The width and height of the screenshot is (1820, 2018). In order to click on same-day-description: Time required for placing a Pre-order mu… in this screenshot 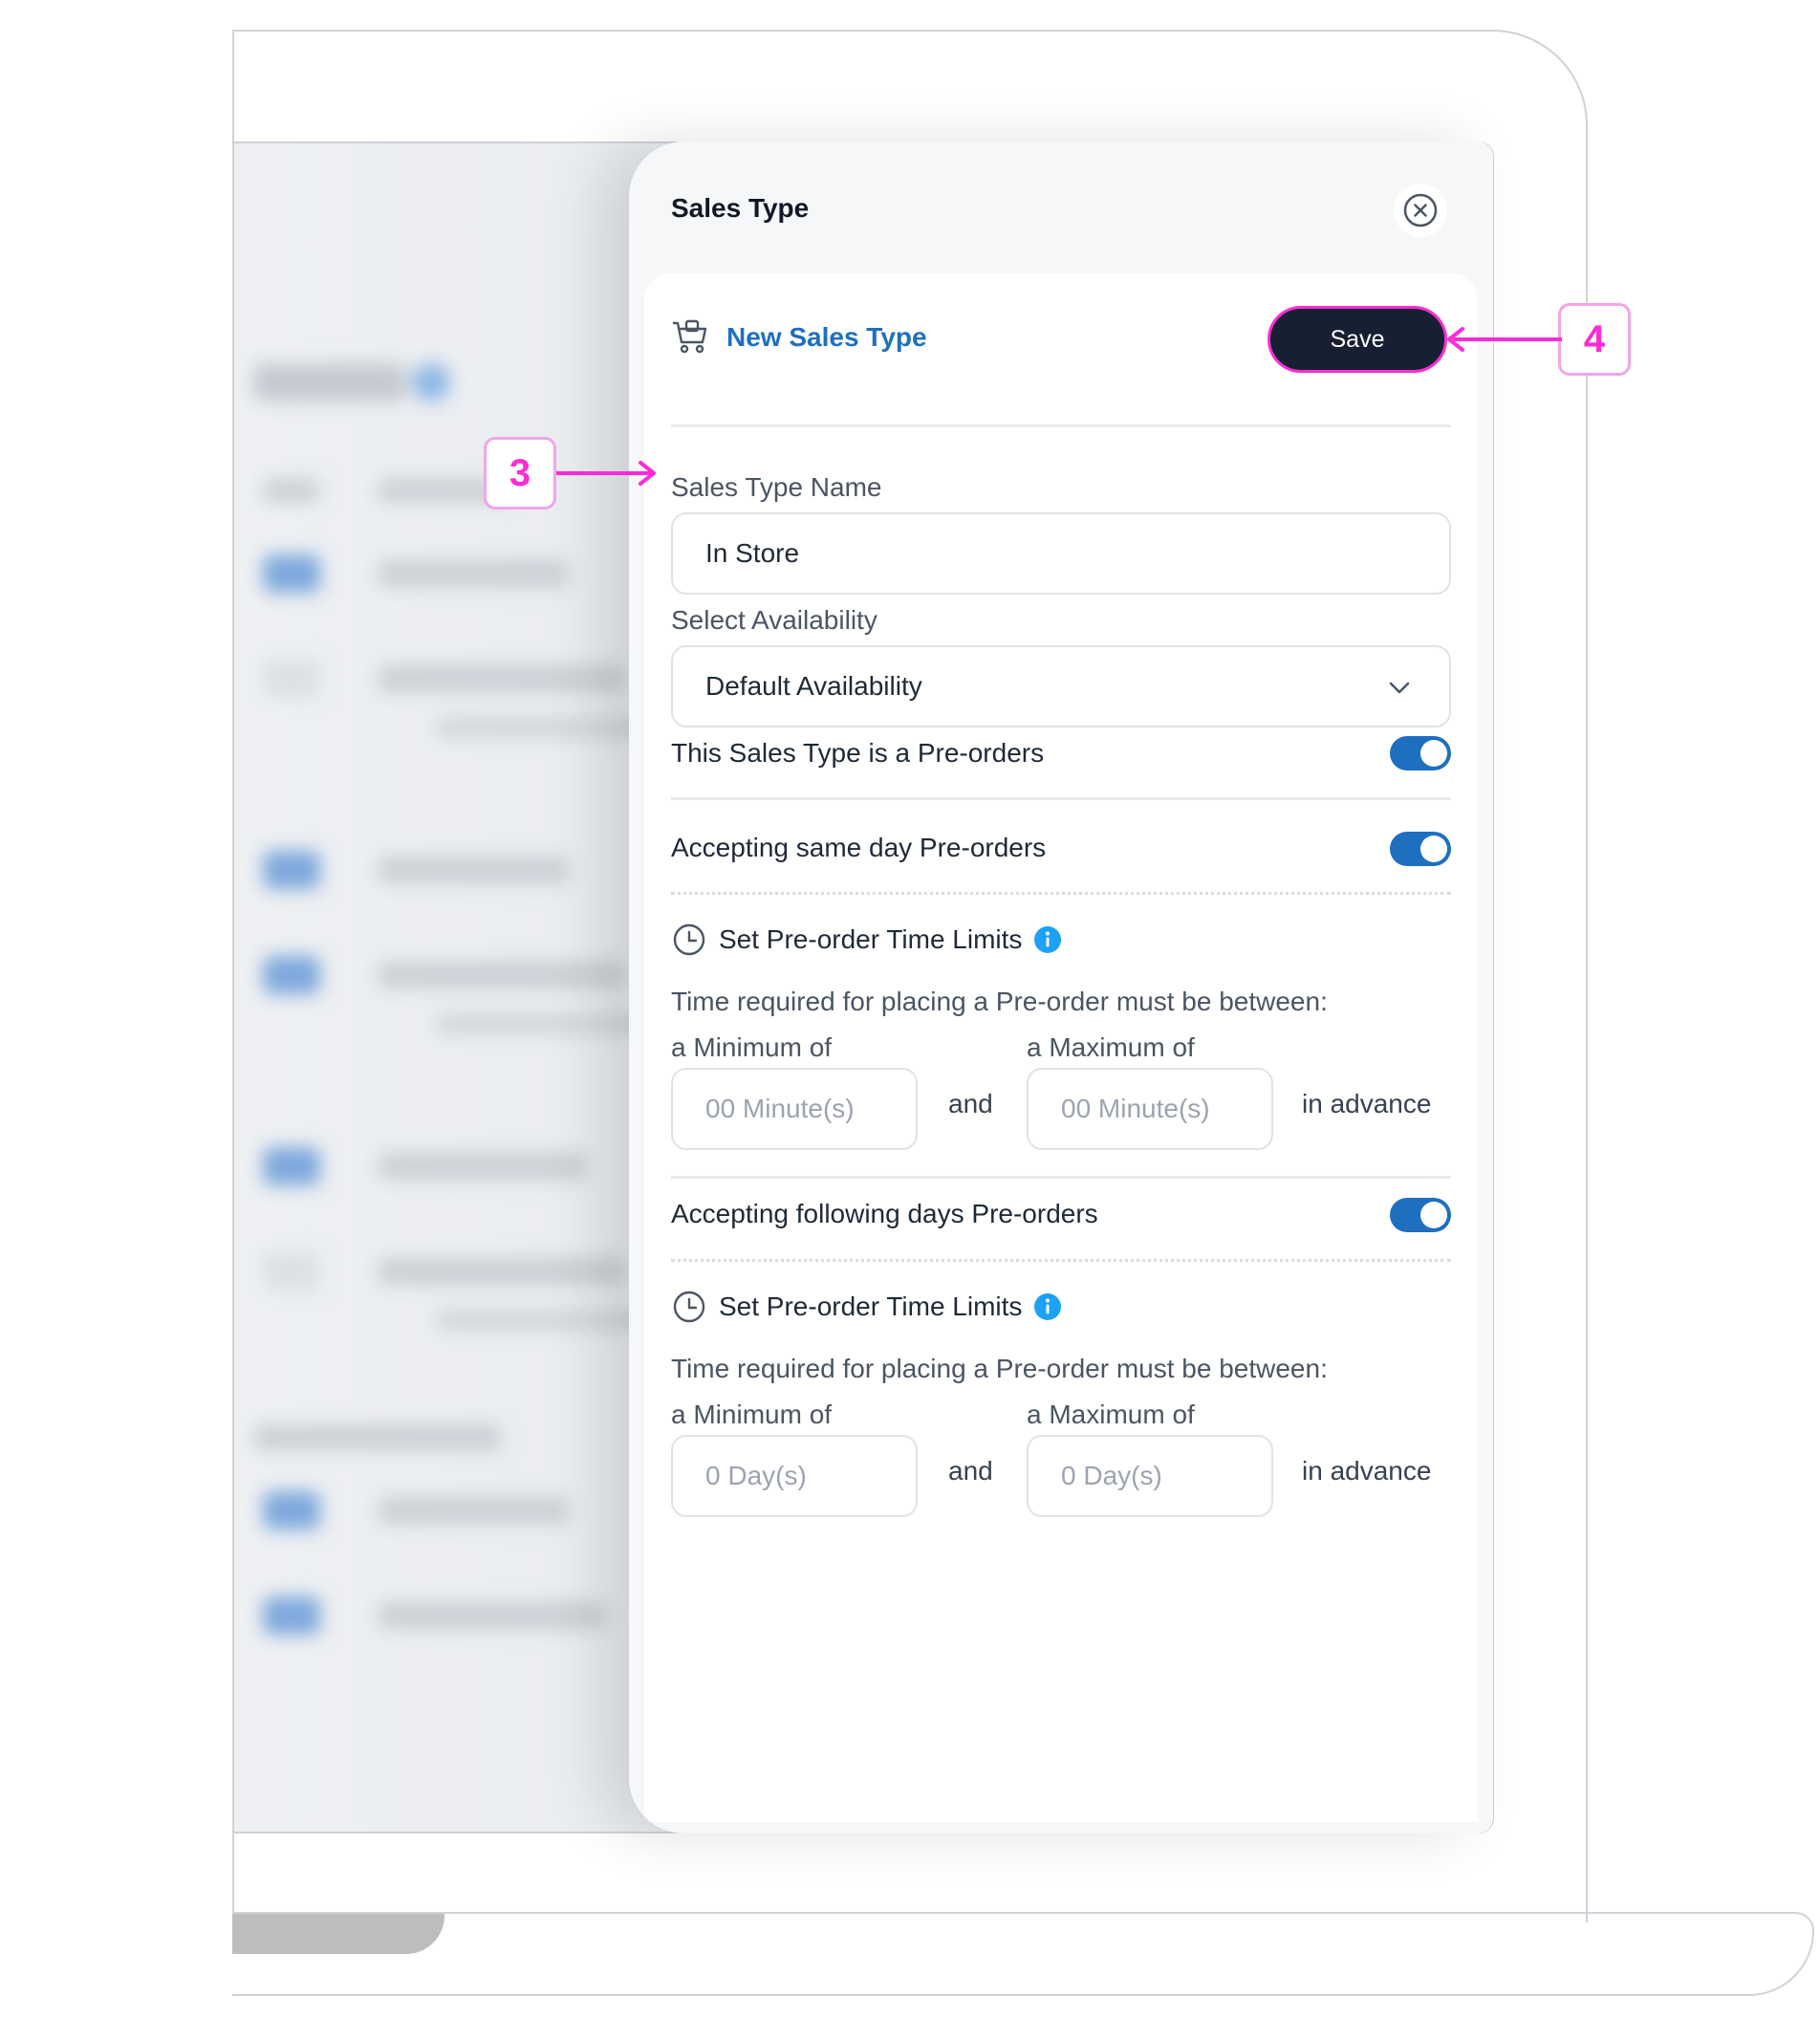, I will do `click(1000, 1001)`.